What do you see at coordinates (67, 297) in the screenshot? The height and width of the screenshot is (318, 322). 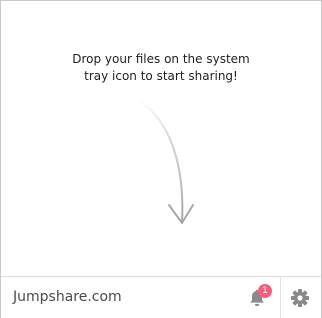 I see `jumpshare-website-link: Jumpshare.com` at bounding box center [67, 297].